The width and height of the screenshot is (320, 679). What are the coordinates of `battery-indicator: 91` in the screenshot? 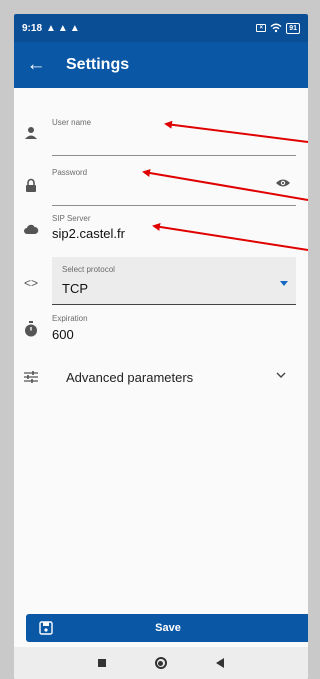 It's located at (293, 28).